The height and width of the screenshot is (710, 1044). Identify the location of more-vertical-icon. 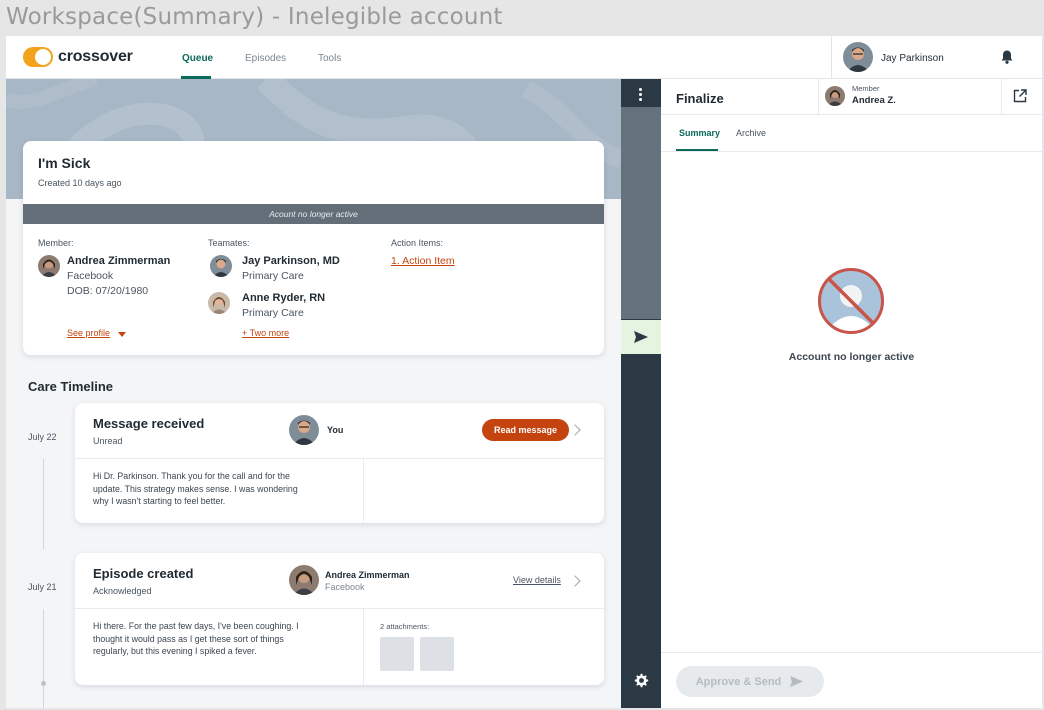
(641, 95).